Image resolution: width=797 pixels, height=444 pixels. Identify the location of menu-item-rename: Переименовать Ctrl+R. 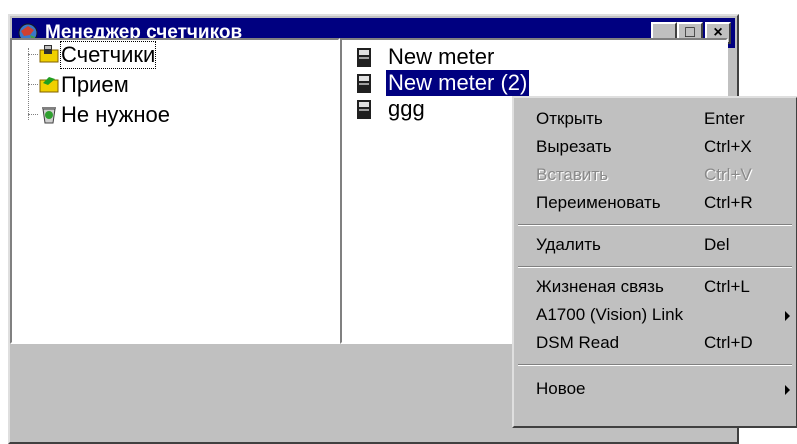
(655, 203).